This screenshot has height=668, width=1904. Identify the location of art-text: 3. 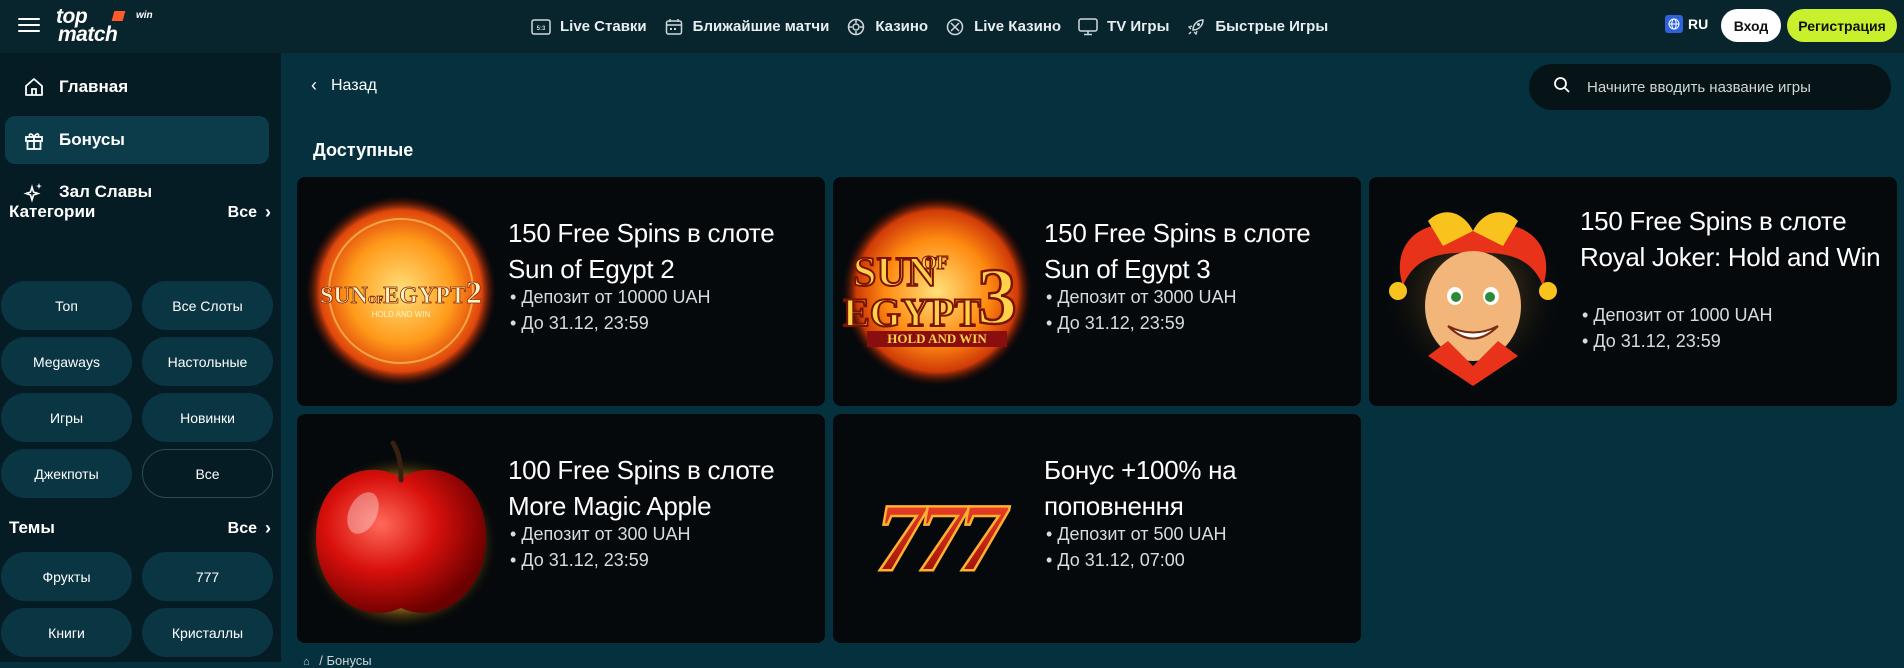
(997, 297).